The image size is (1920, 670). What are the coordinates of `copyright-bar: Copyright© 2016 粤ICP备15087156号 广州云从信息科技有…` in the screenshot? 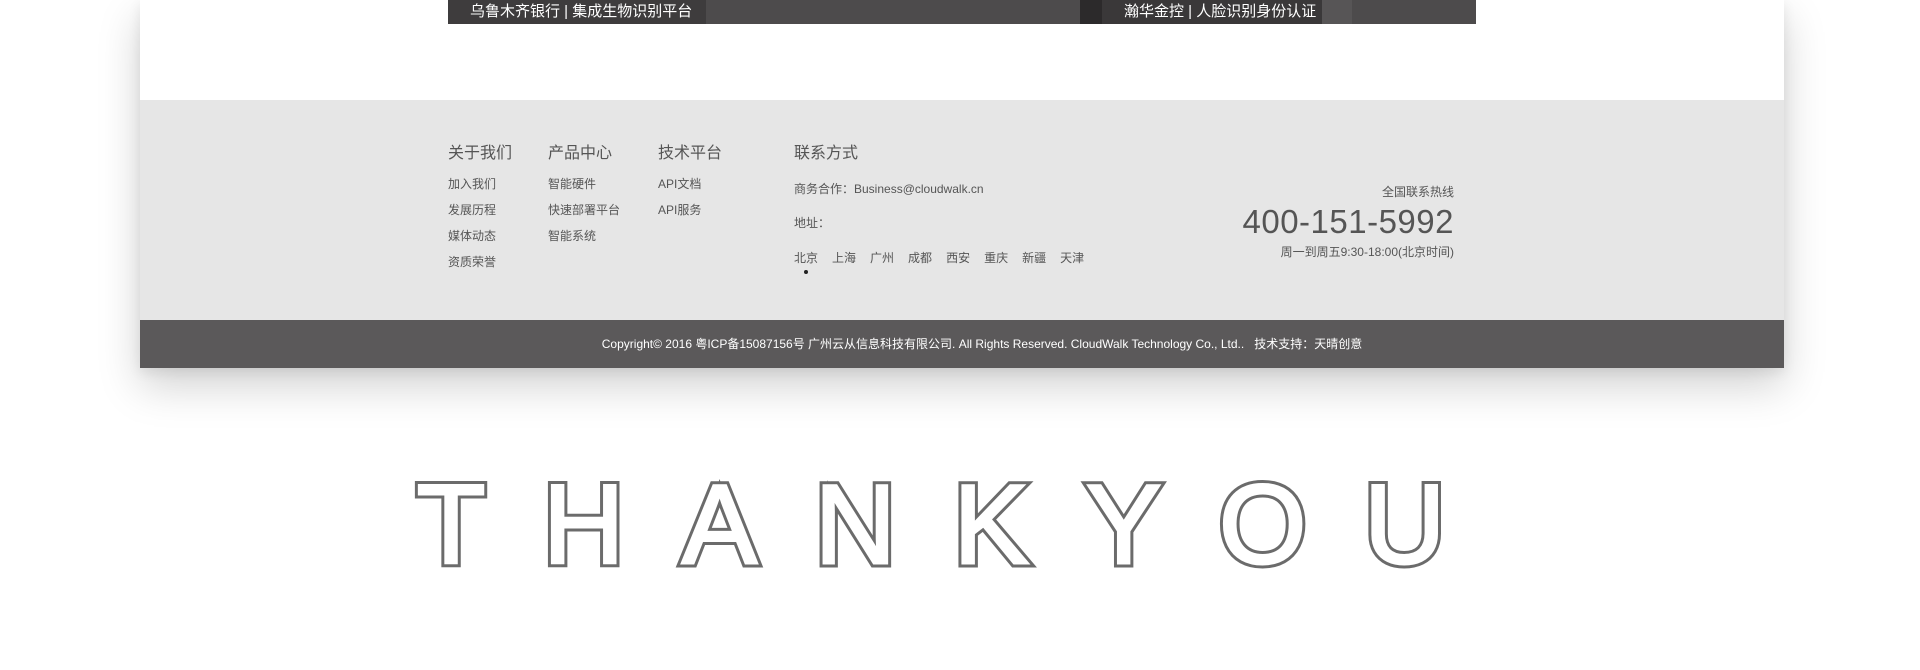 It's located at (962, 344).